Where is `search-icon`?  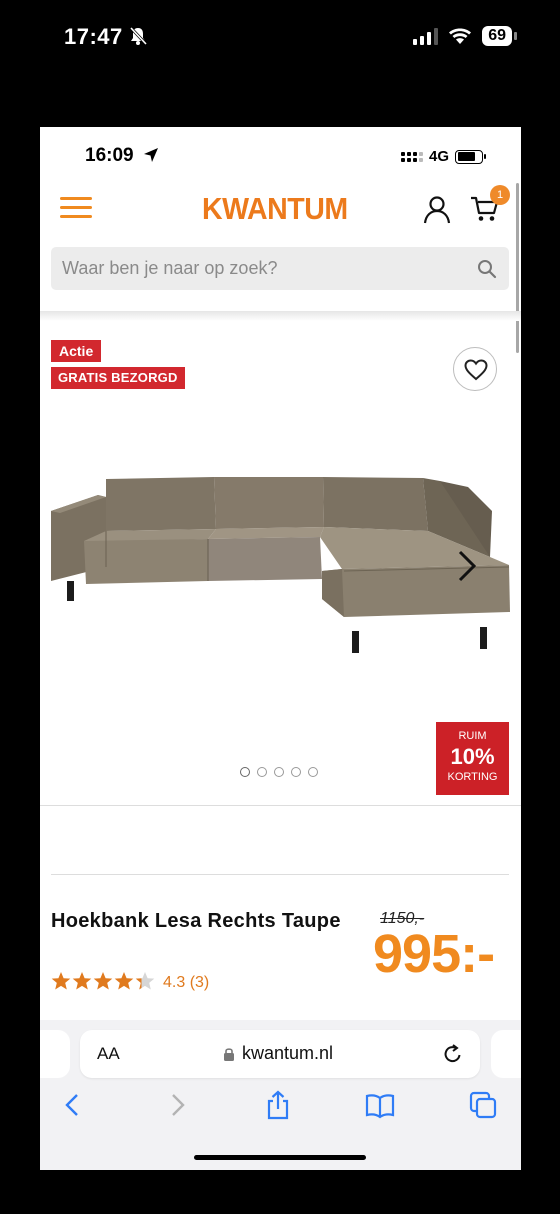 search-icon is located at coordinates (487, 269).